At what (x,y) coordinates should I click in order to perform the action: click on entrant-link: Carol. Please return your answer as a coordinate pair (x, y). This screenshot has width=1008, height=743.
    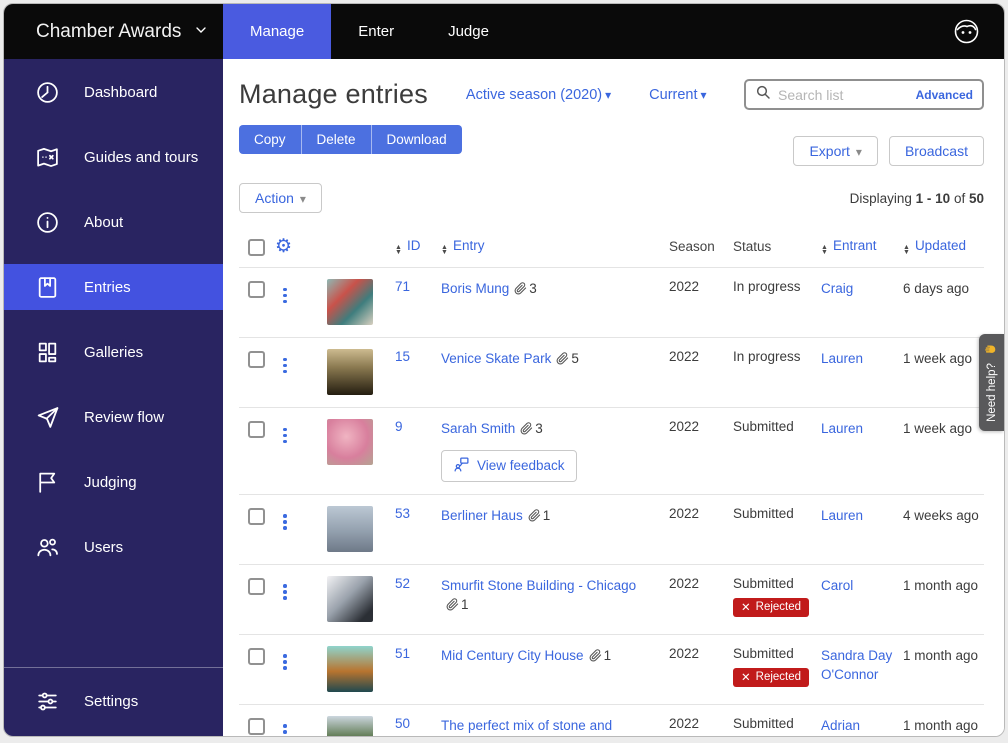
    Looking at the image, I should click on (837, 585).